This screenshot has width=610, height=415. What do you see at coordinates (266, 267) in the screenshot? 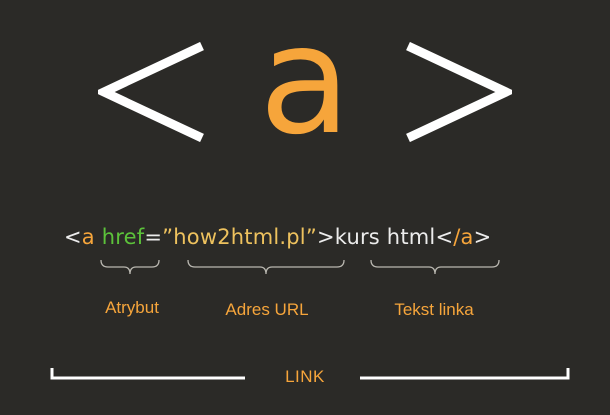
I see `url-brace` at bounding box center [266, 267].